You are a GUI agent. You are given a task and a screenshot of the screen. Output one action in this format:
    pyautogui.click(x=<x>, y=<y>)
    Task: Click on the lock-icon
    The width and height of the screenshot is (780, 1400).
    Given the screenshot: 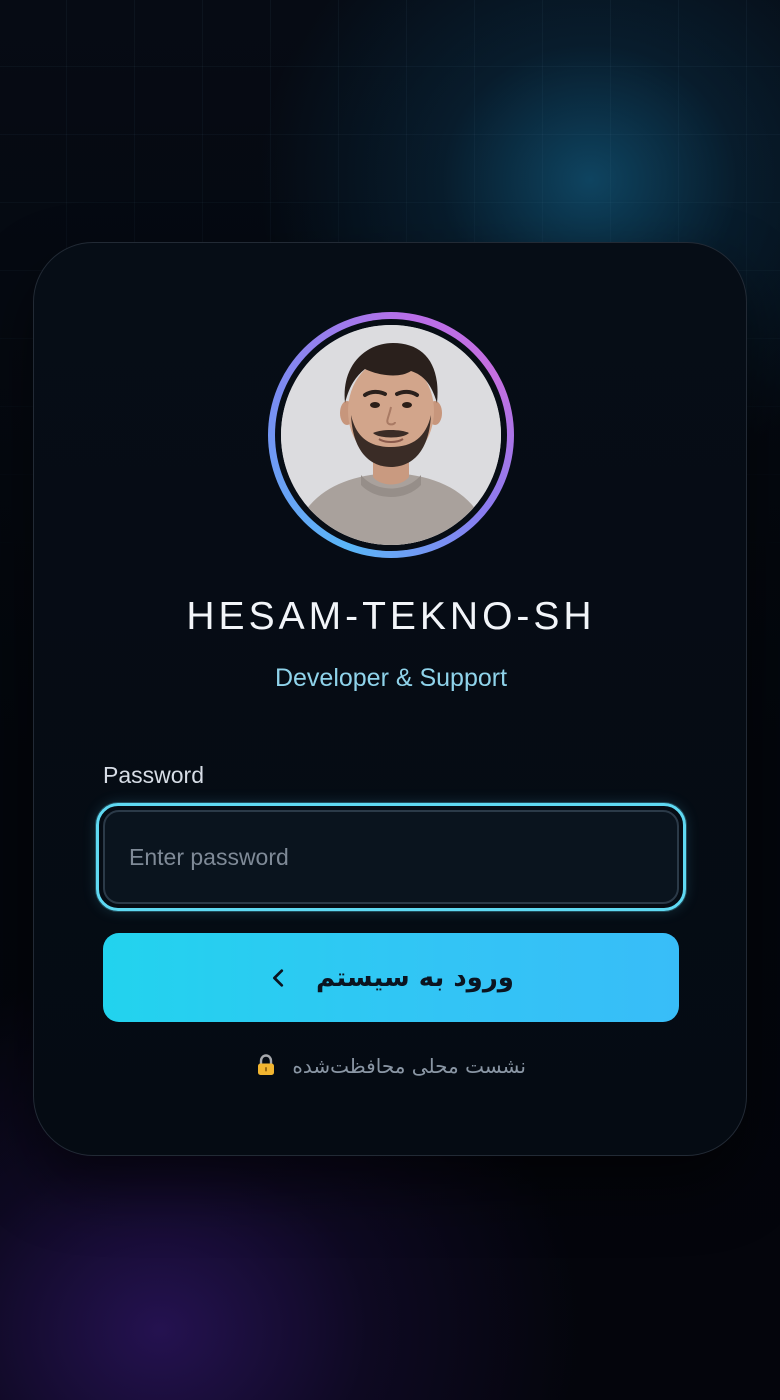 What is the action you would take?
    pyautogui.click(x=266, y=1065)
    